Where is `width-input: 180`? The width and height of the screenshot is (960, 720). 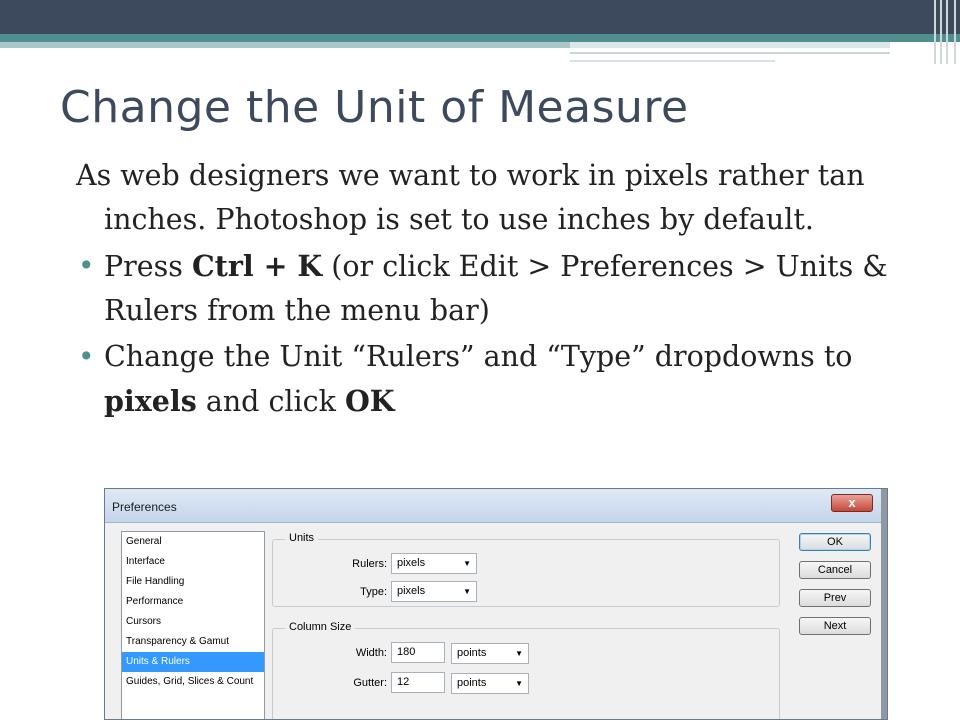
width-input: 180 is located at coordinates (418, 652).